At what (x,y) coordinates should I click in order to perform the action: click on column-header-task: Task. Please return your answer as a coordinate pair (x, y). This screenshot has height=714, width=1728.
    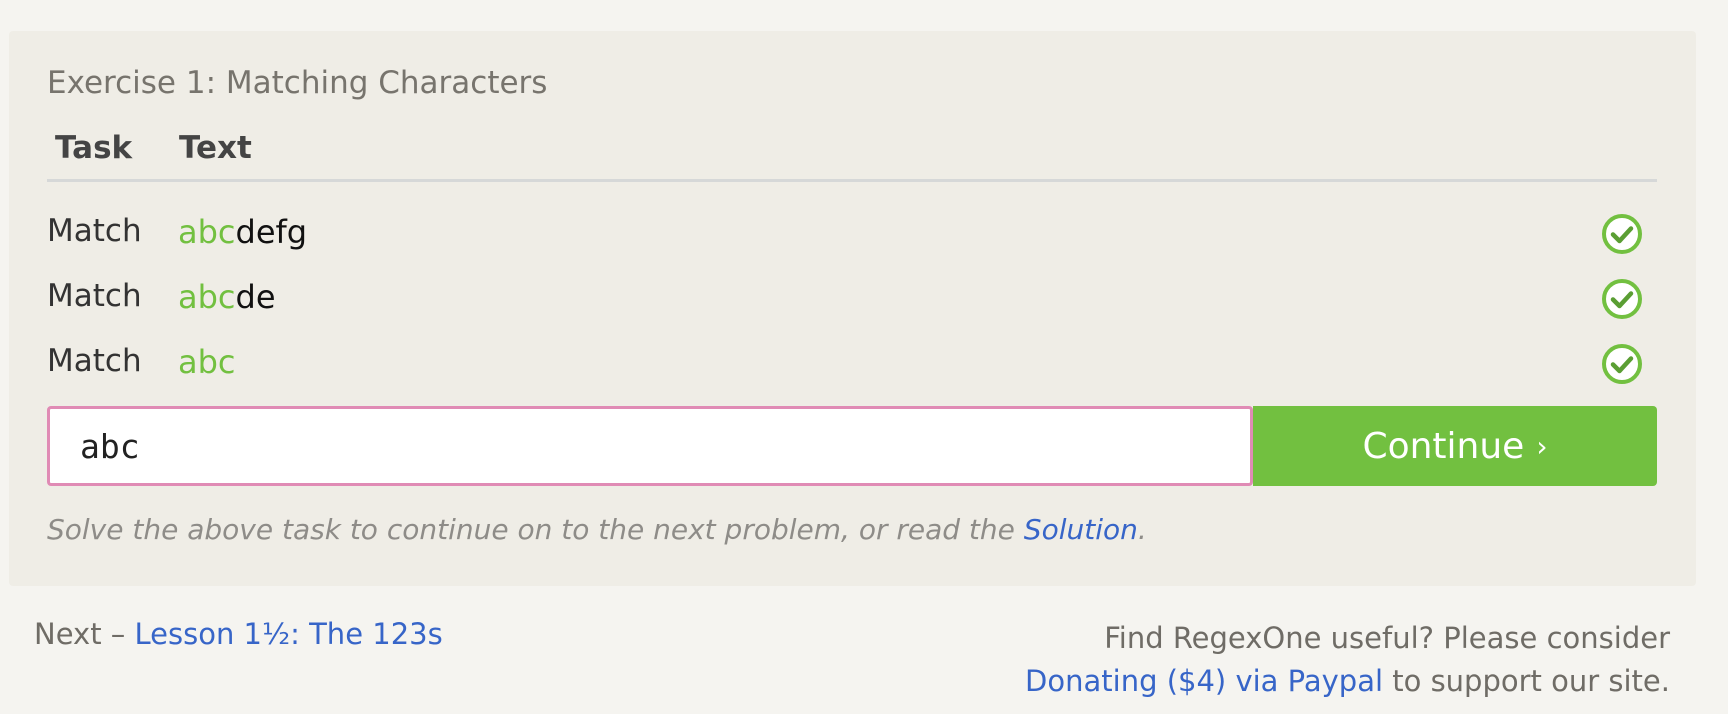
    Looking at the image, I should click on (94, 148).